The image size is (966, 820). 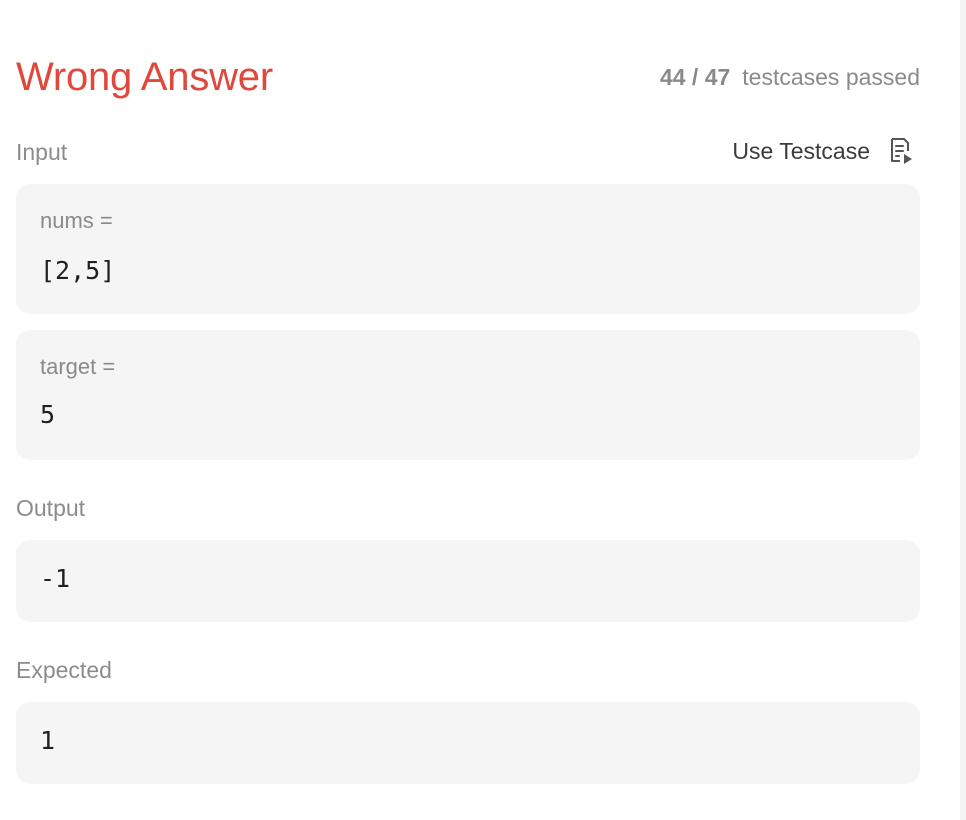 I want to click on expected-card: 1, so click(x=468, y=743).